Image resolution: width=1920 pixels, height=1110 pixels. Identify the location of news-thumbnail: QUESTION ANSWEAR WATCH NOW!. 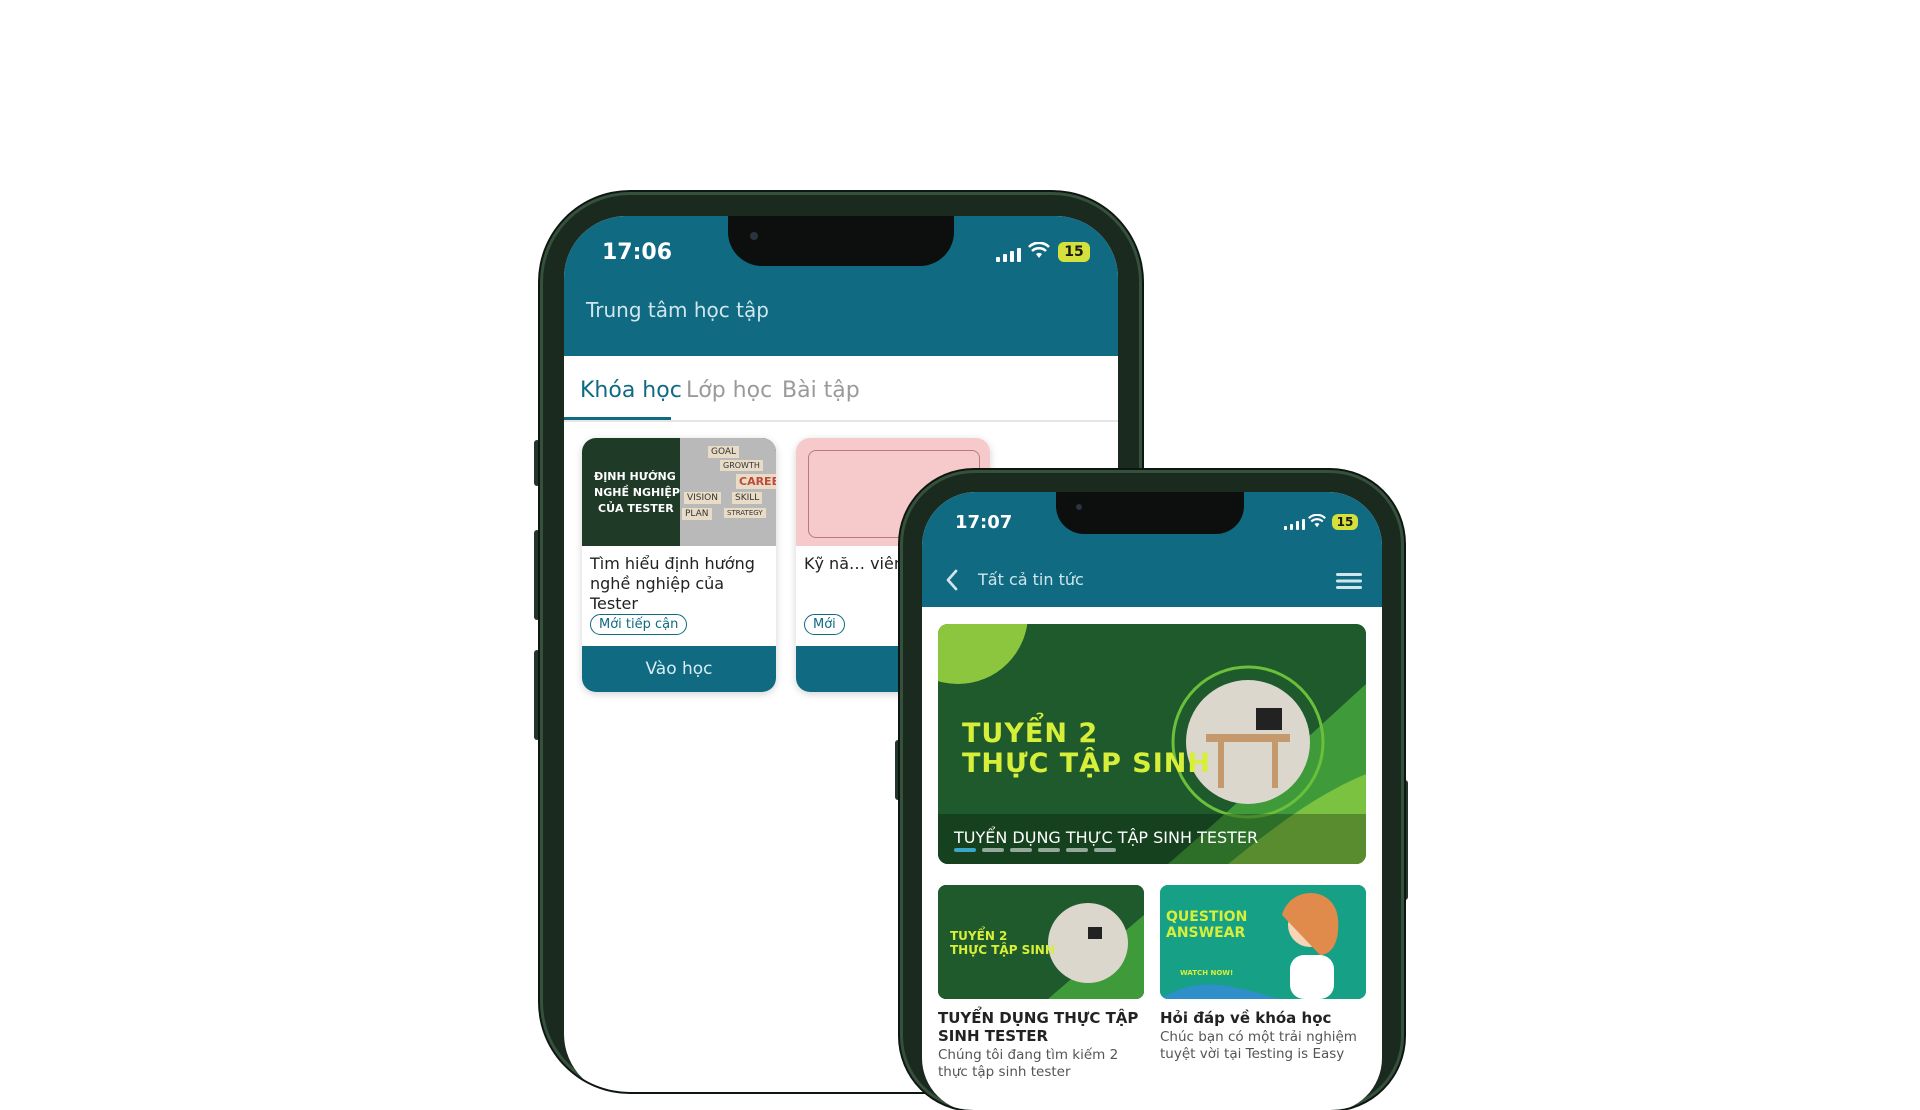
(1263, 942).